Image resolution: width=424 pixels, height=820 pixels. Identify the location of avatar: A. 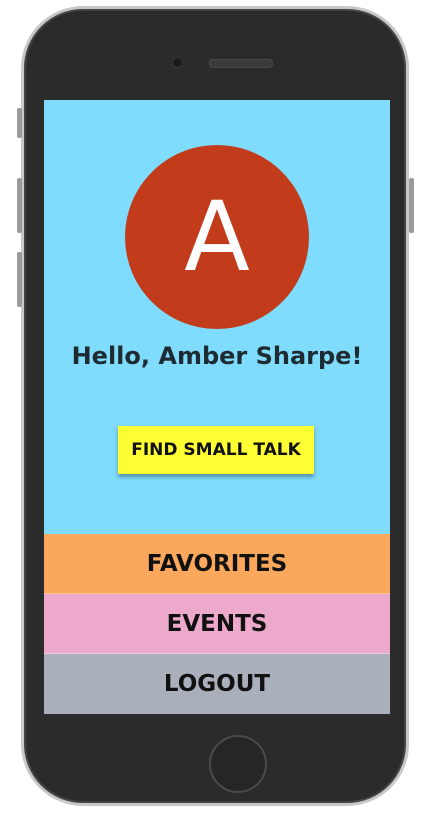
(217, 237).